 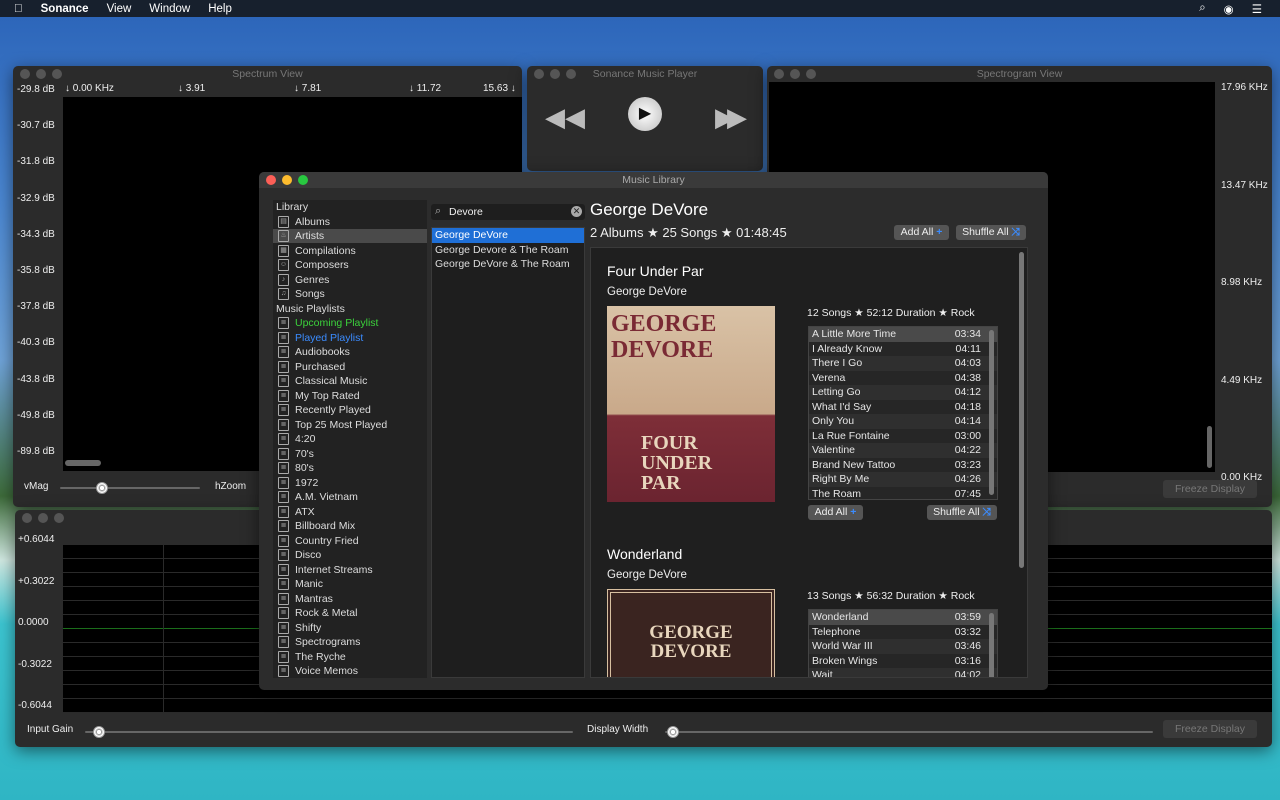 What do you see at coordinates (350, 236) in the screenshot?
I see `sidebar-item-artists: ♨ Artists` at bounding box center [350, 236].